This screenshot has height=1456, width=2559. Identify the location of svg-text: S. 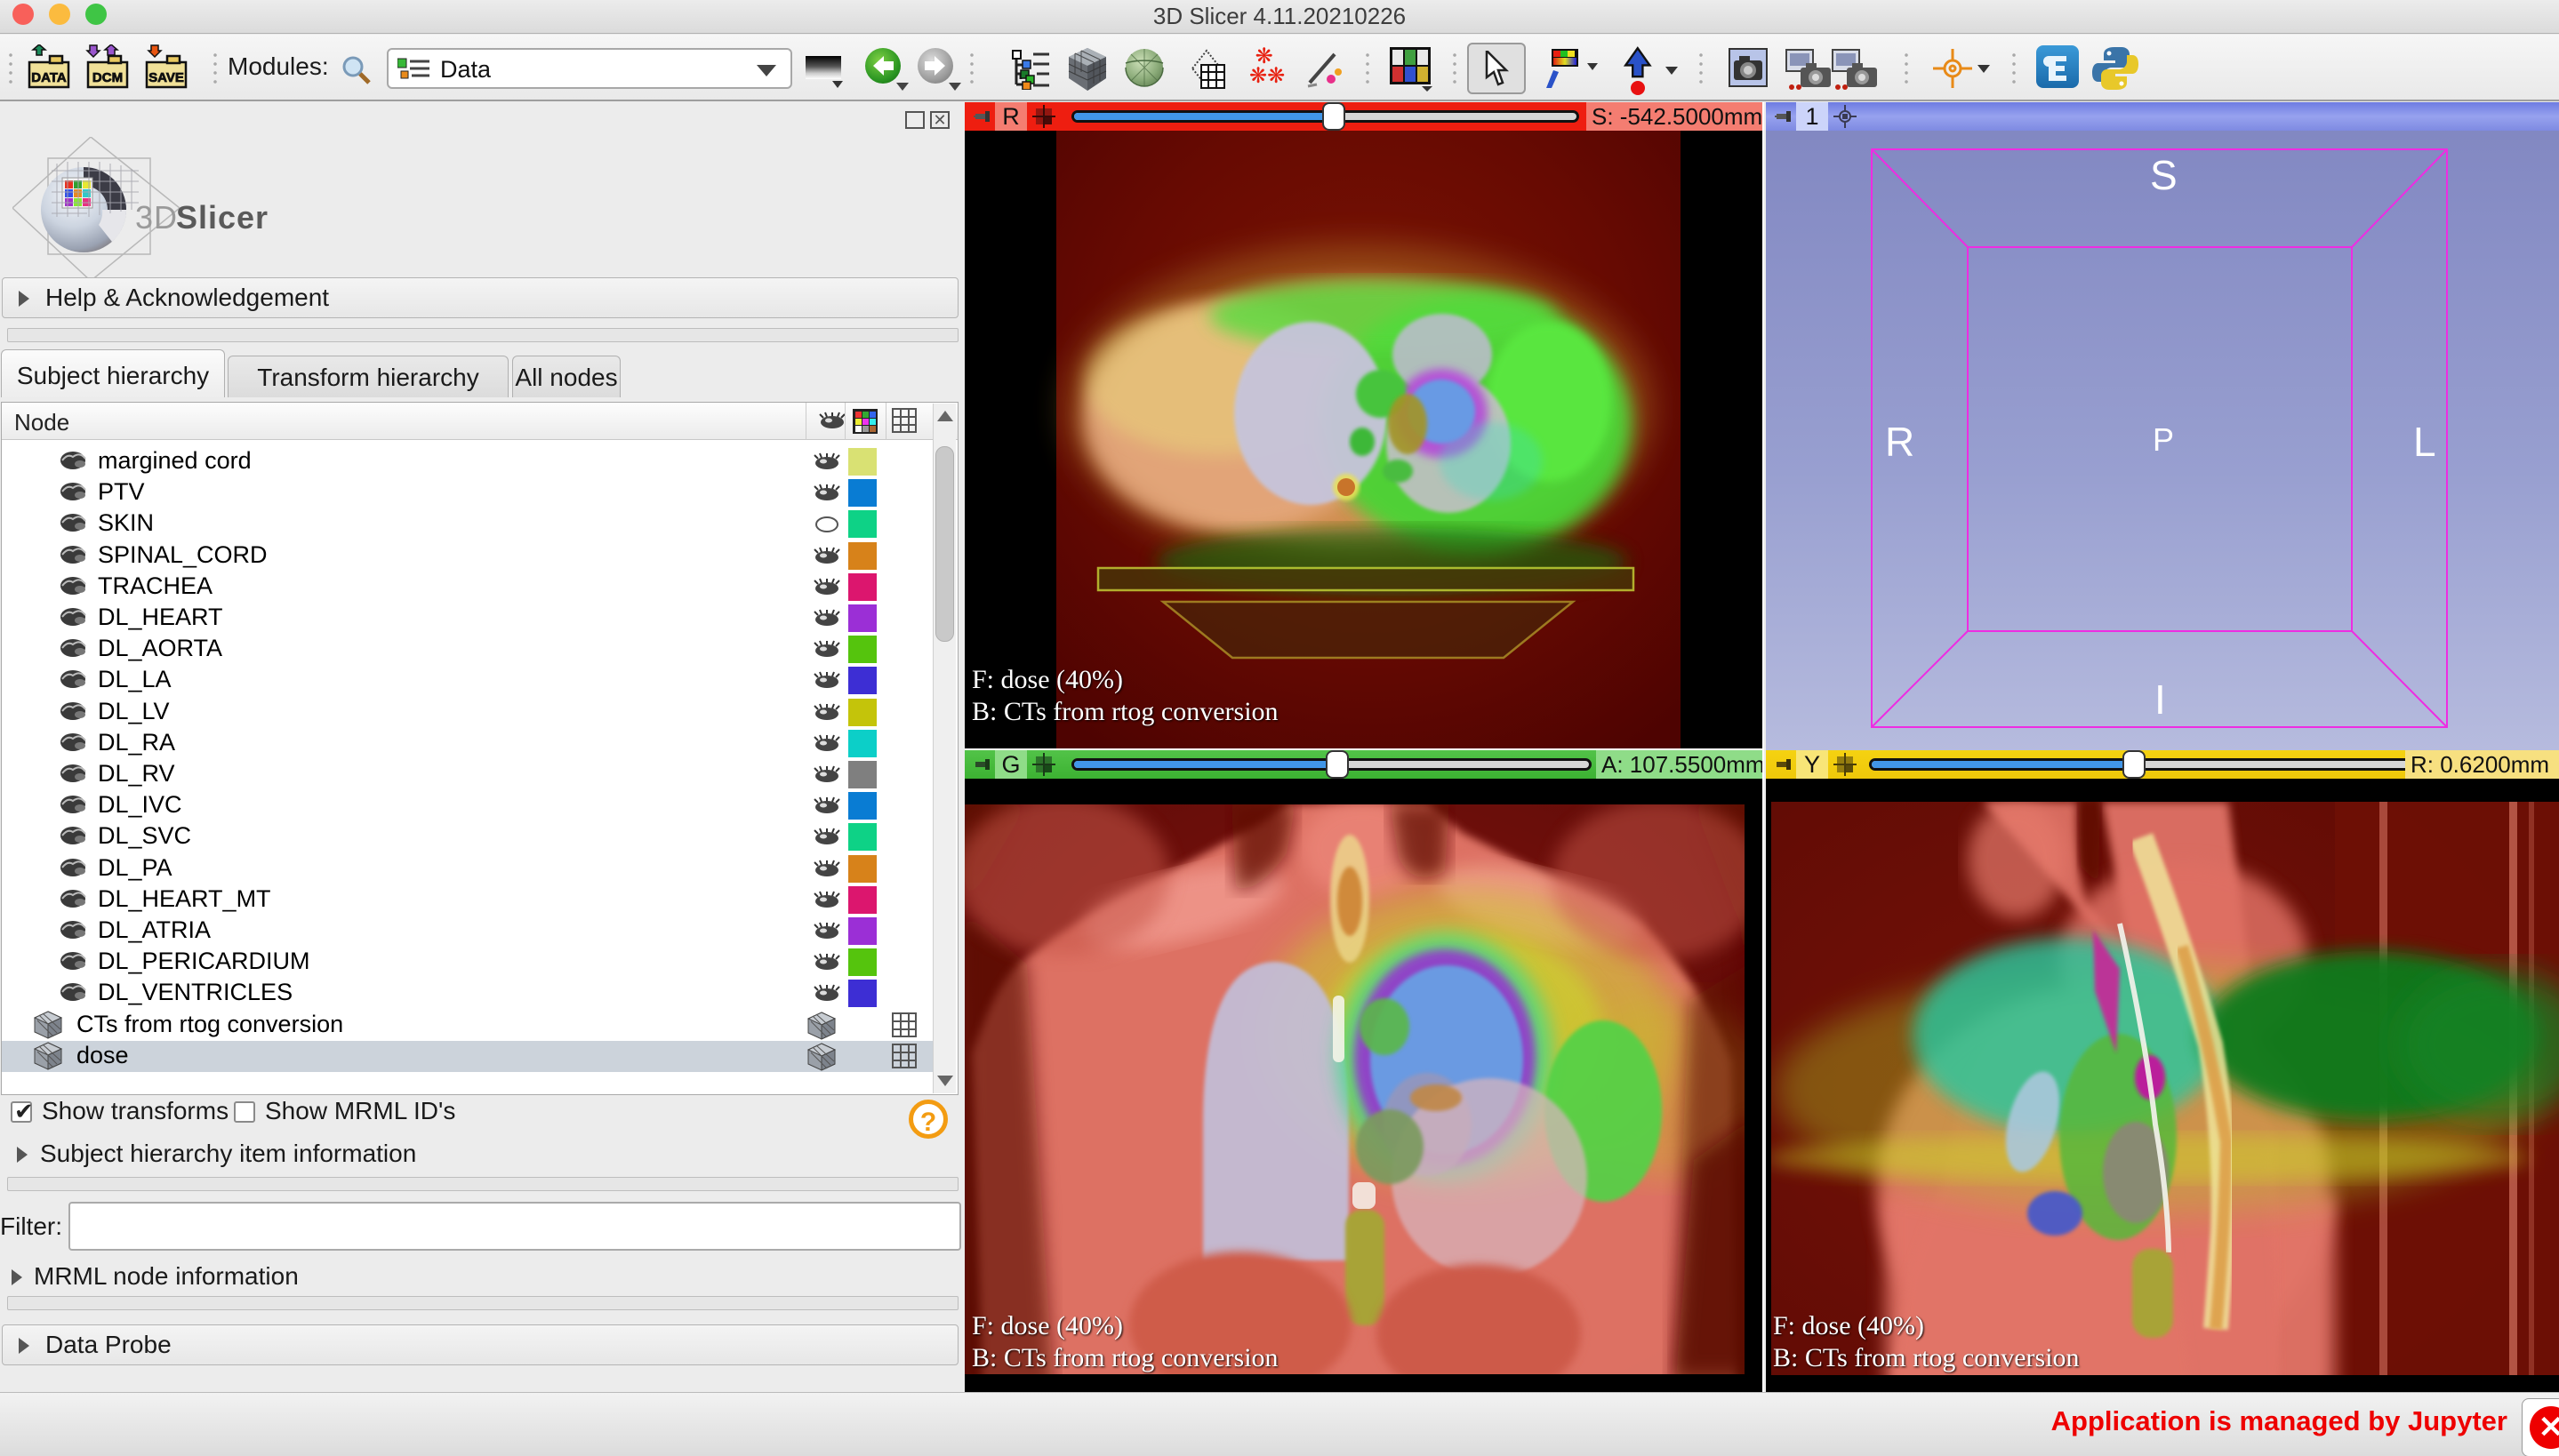
(2164, 175).